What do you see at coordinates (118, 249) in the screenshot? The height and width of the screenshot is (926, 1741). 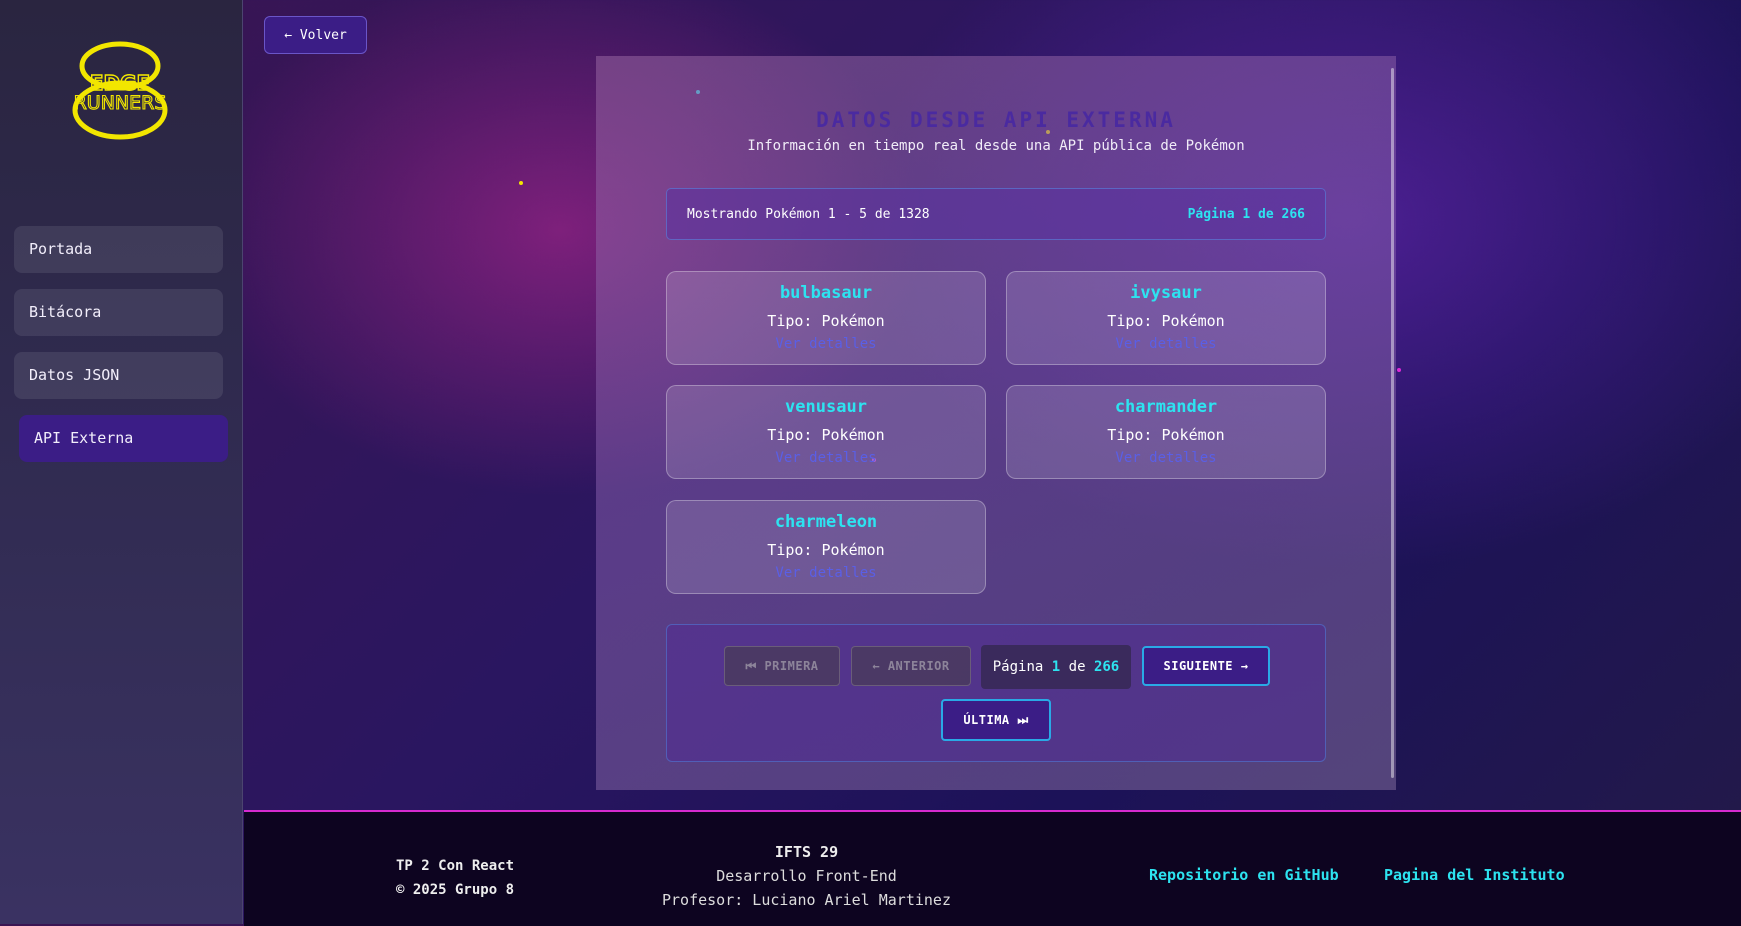 I see `sidebar-item-portada: Portada` at bounding box center [118, 249].